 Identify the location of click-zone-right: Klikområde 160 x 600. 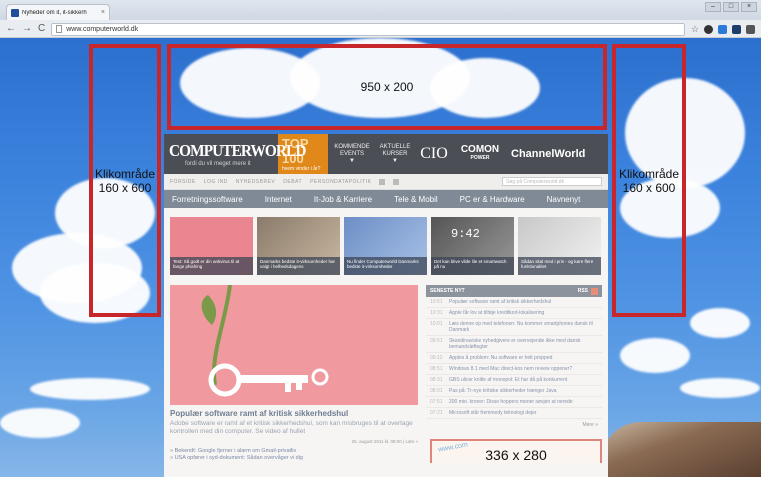
(649, 180).